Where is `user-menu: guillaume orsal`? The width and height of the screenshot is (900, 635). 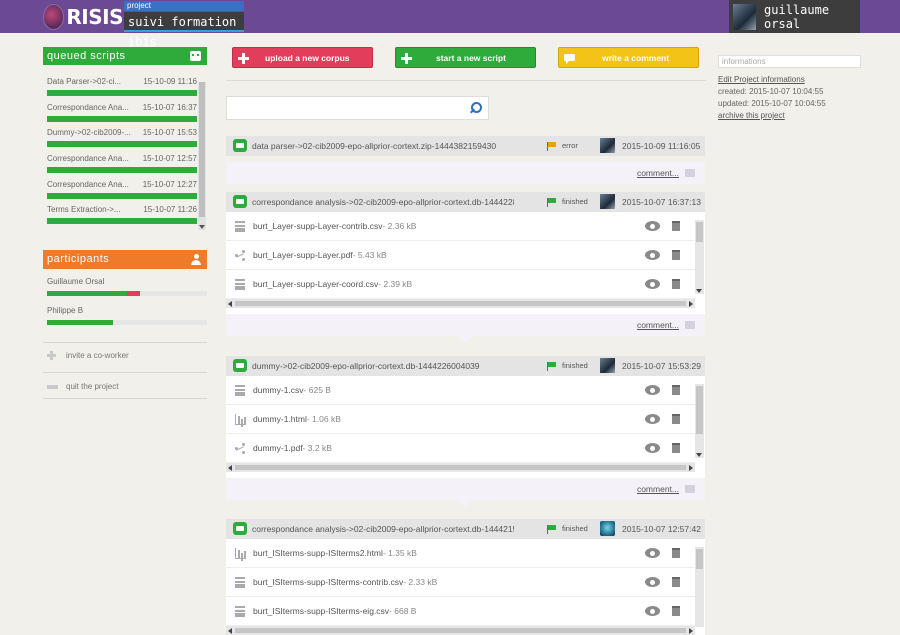
user-menu: guillaume orsal is located at coordinates (794, 16).